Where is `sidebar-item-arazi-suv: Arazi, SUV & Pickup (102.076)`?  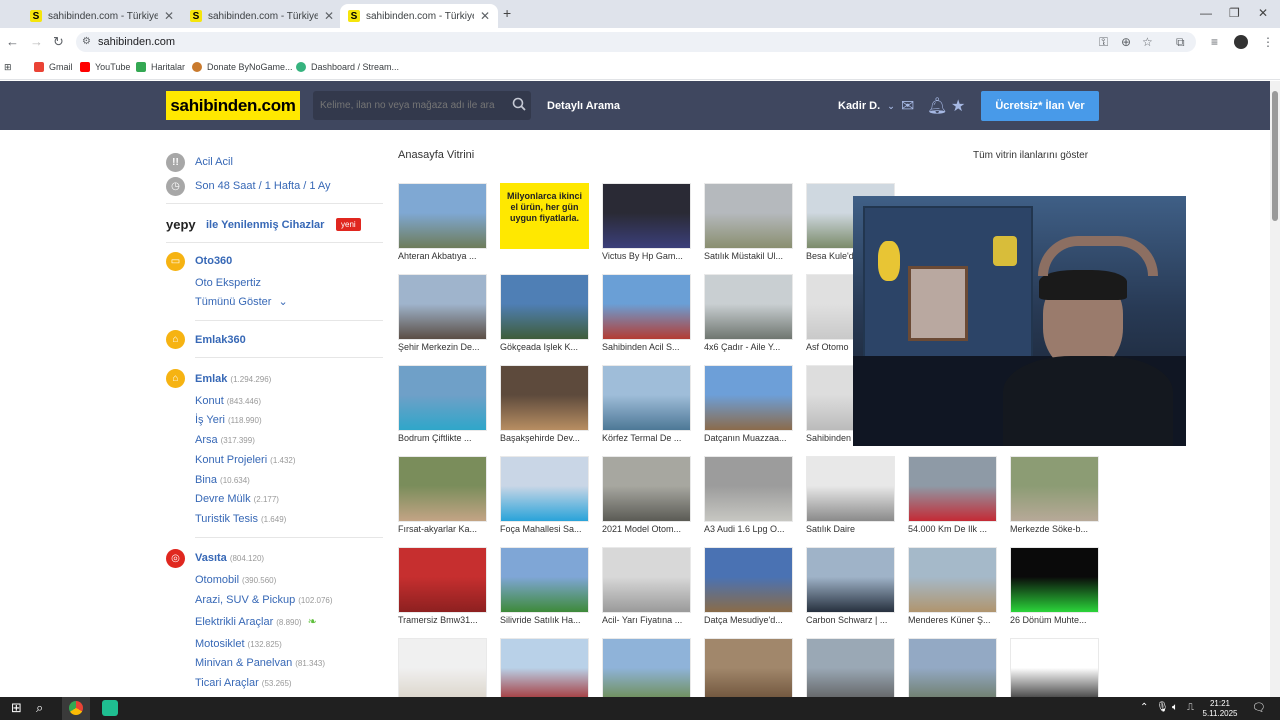 sidebar-item-arazi-suv: Arazi, SUV & Pickup (102.076) is located at coordinates (264, 600).